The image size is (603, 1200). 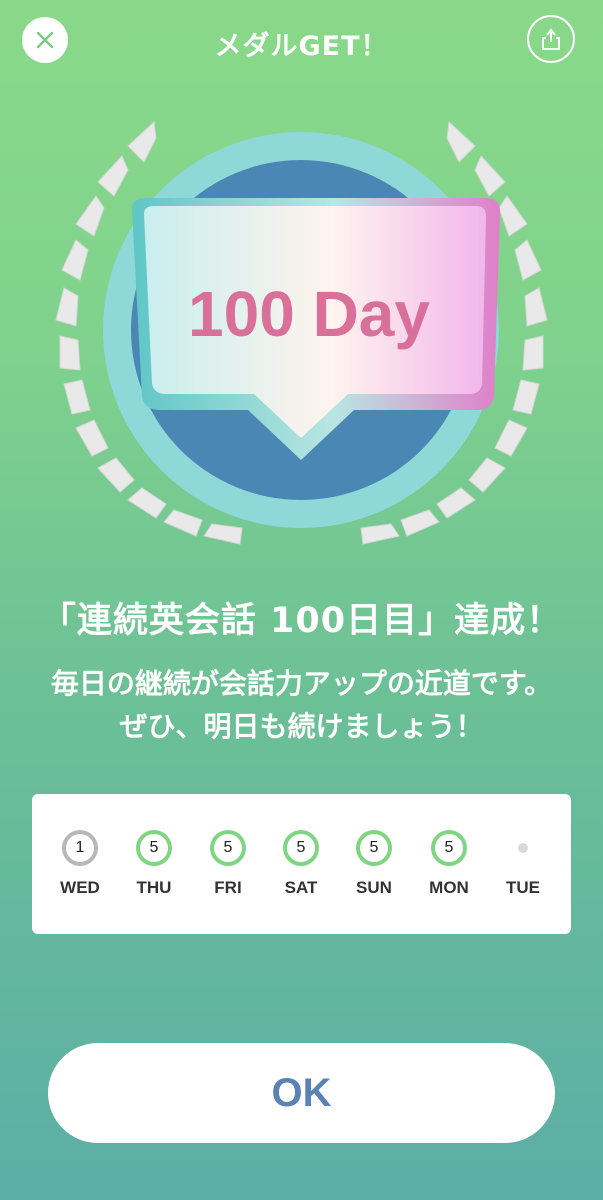 I want to click on day-item-wed: 1 WED, so click(x=80, y=864).